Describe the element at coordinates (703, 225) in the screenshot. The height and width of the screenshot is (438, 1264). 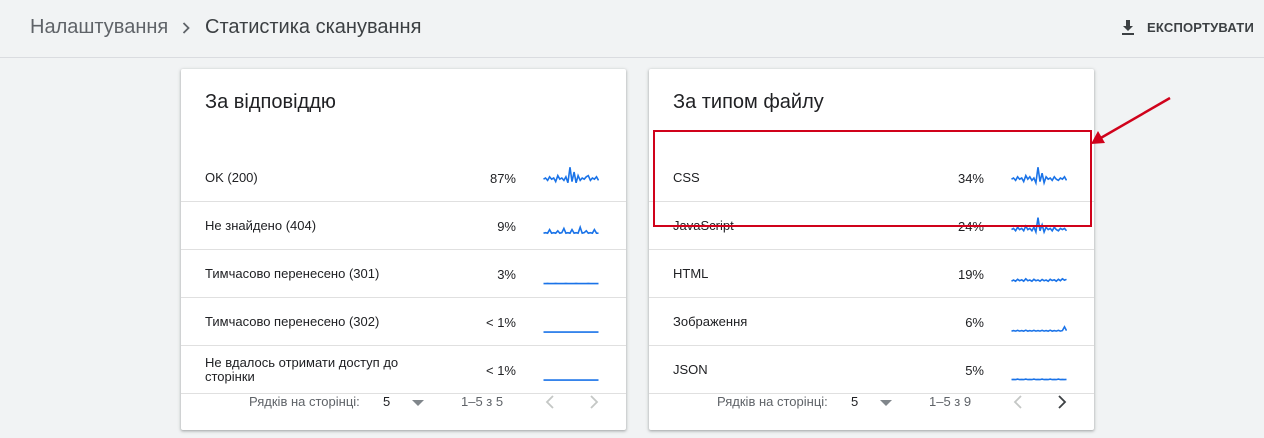
I see `row-label: JavaScript` at that location.